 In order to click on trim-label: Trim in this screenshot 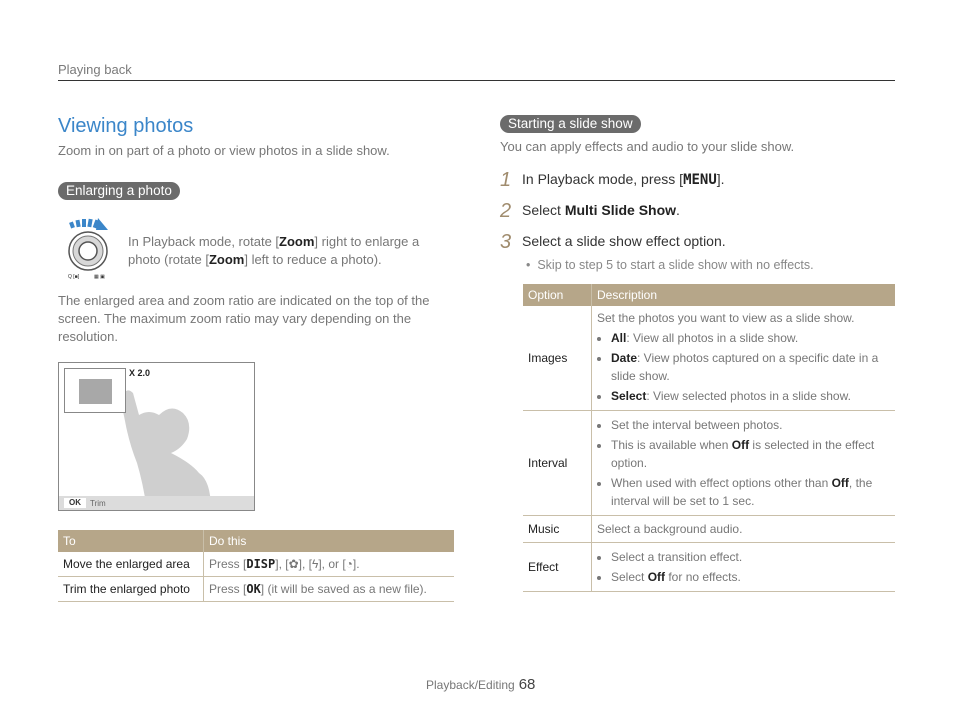, I will do `click(98, 503)`.